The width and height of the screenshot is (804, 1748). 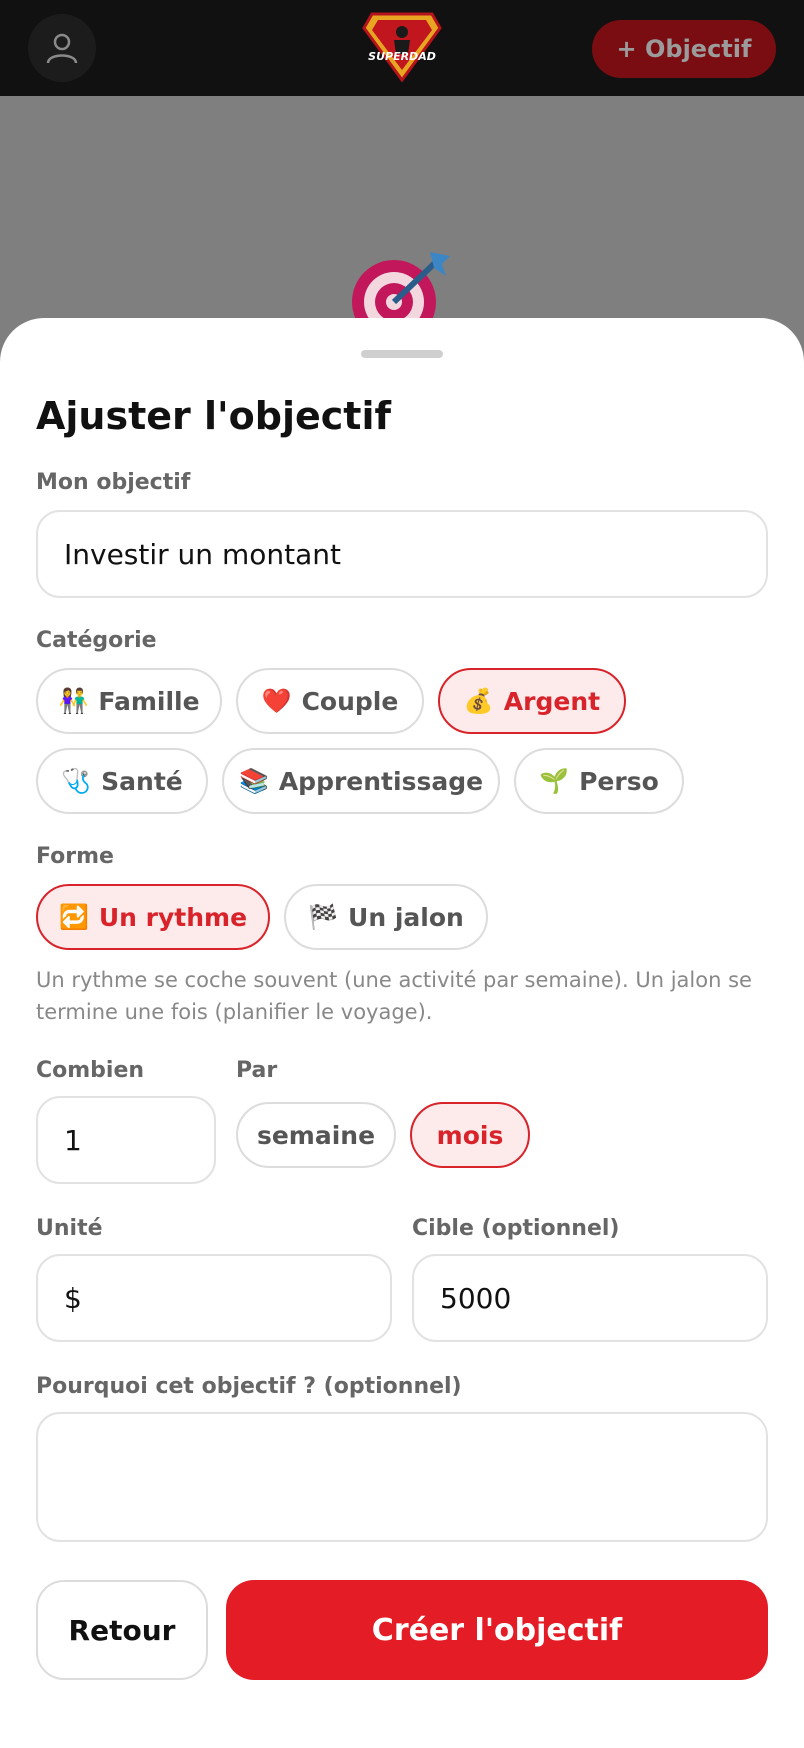 I want to click on user-icon, so click(x=62, y=48).